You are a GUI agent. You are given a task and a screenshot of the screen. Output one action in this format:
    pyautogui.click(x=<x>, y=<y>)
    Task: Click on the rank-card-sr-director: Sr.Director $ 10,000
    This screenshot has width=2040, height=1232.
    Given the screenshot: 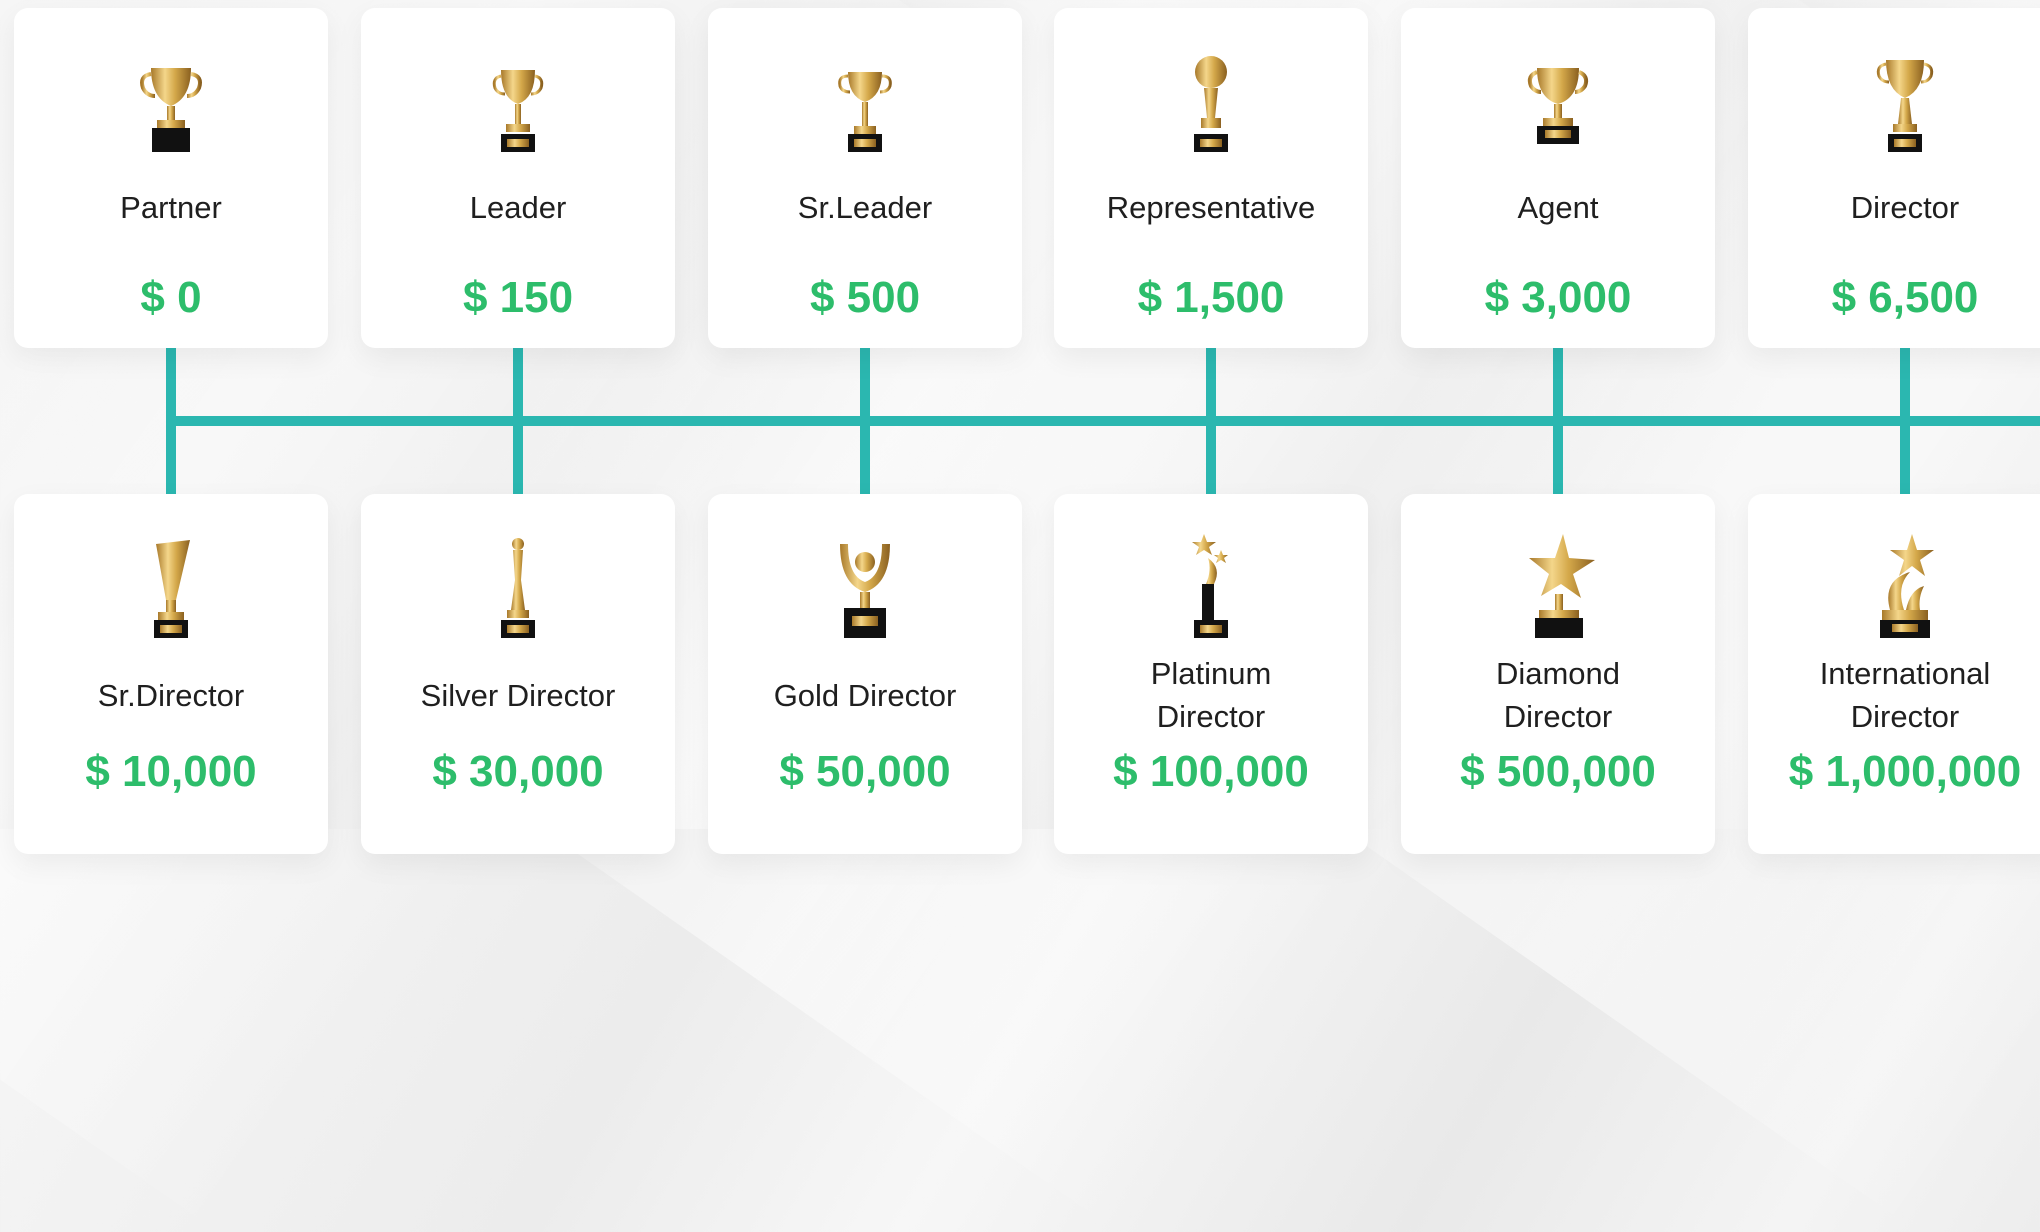 What is the action you would take?
    pyautogui.click(x=171, y=674)
    